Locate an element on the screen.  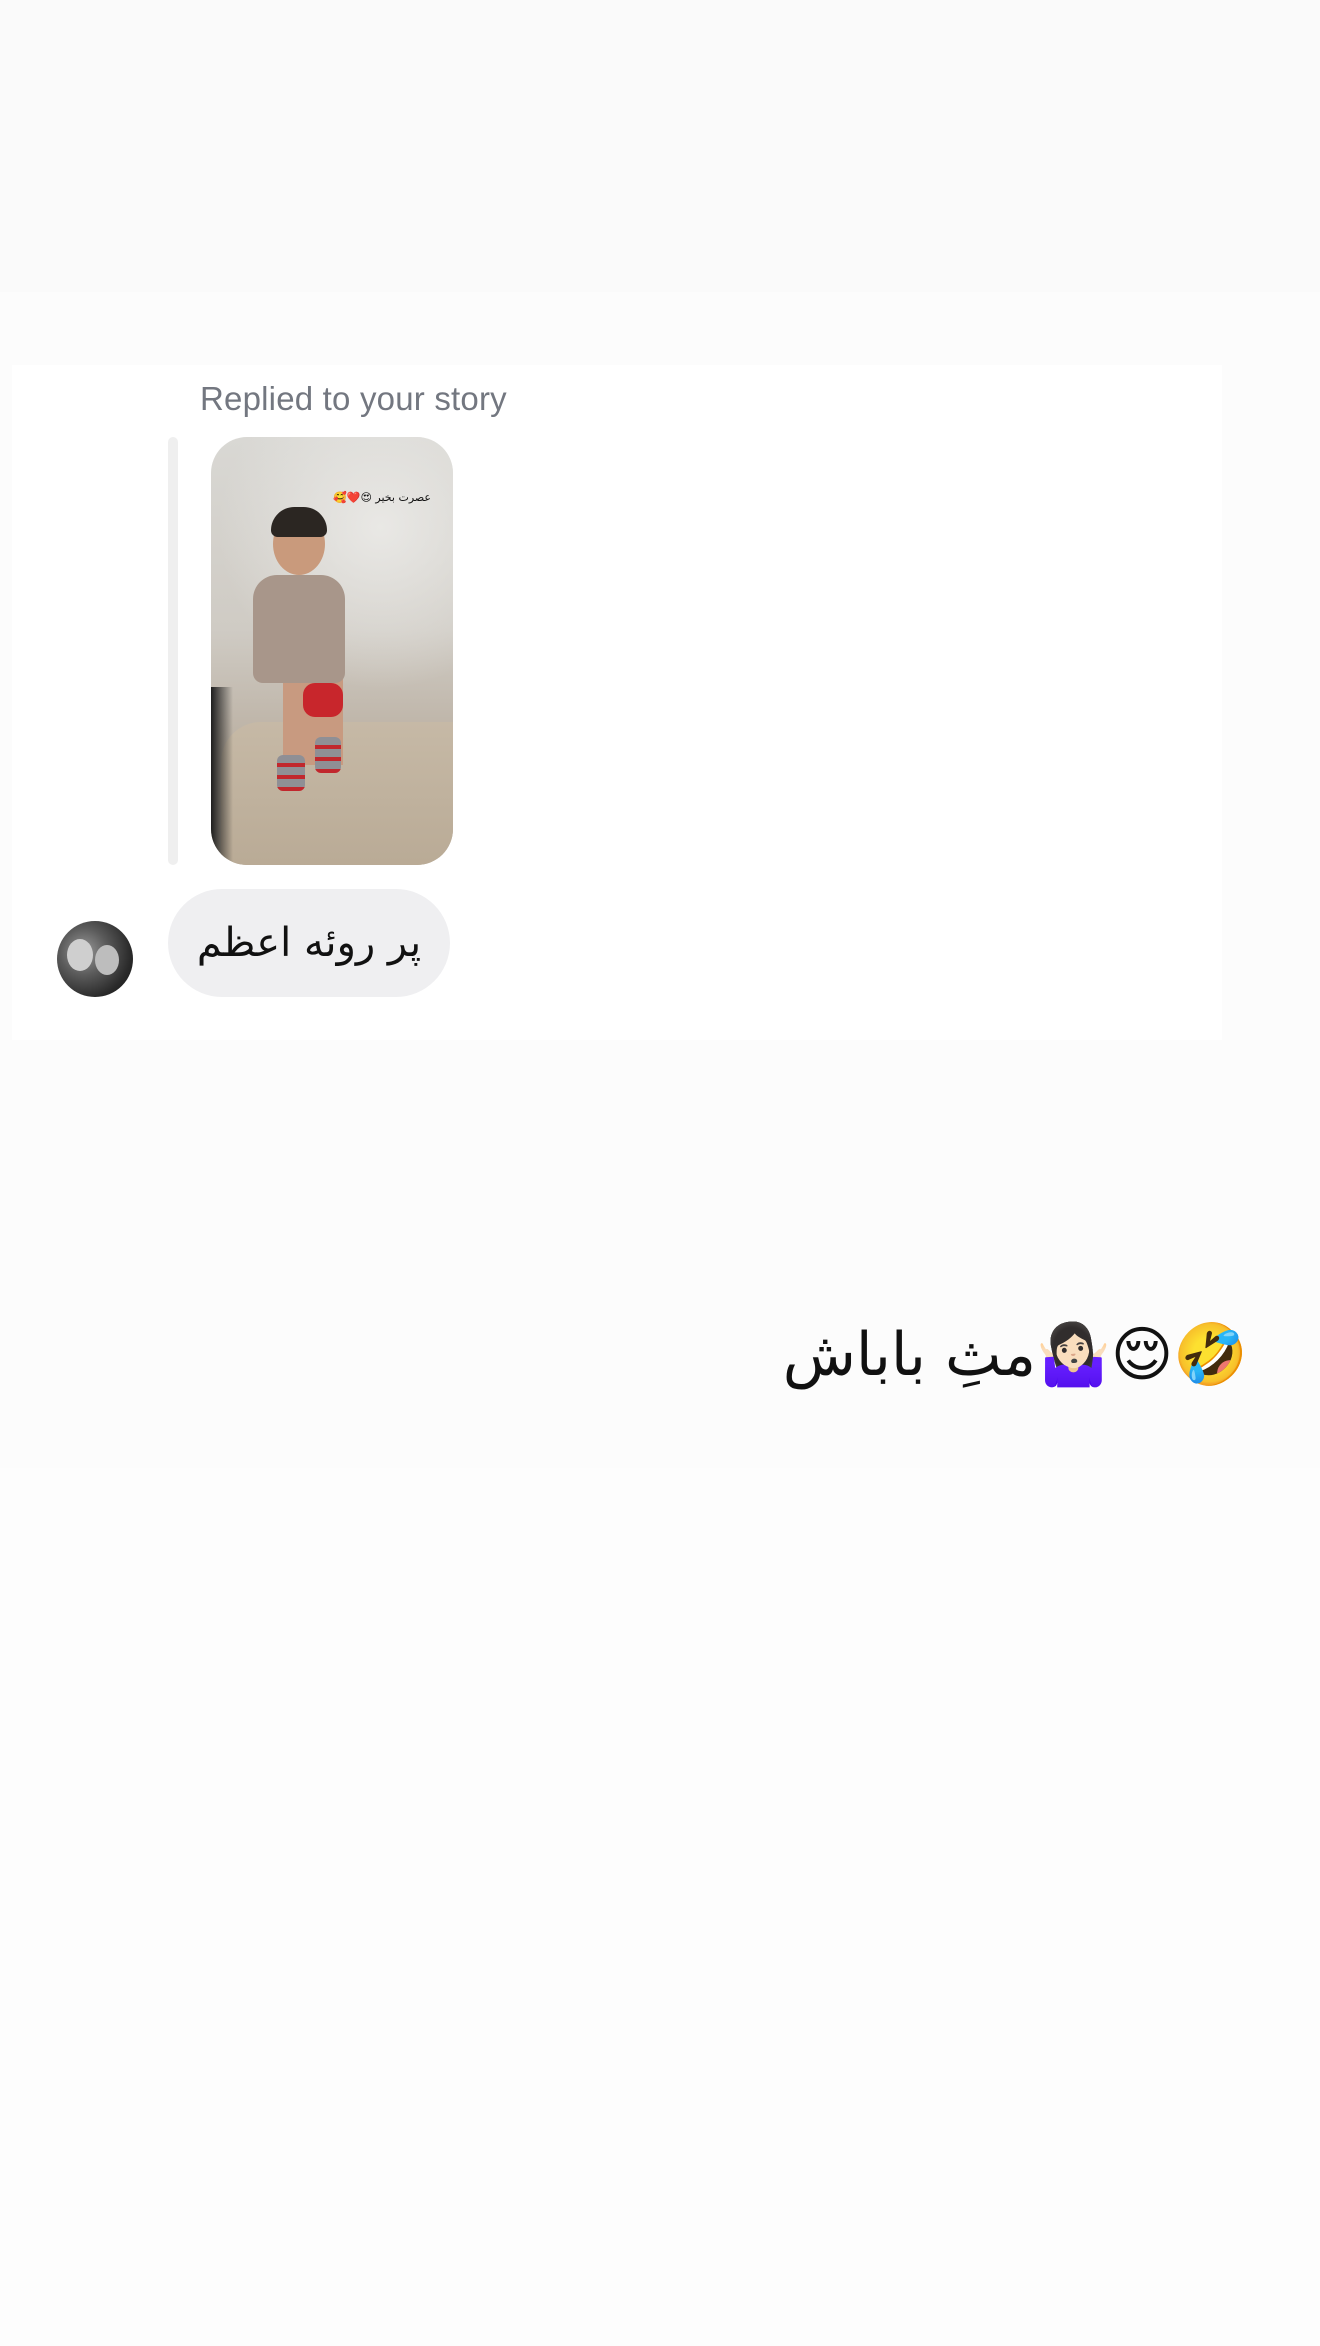
incoming-message-bubble: پر روئه اعظم is located at coordinates (309, 943).